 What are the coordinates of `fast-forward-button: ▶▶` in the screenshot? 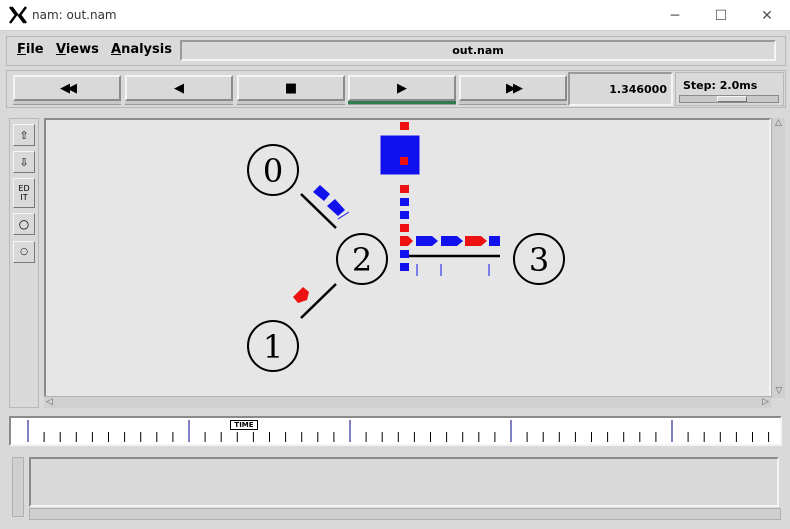 It's located at (513, 88).